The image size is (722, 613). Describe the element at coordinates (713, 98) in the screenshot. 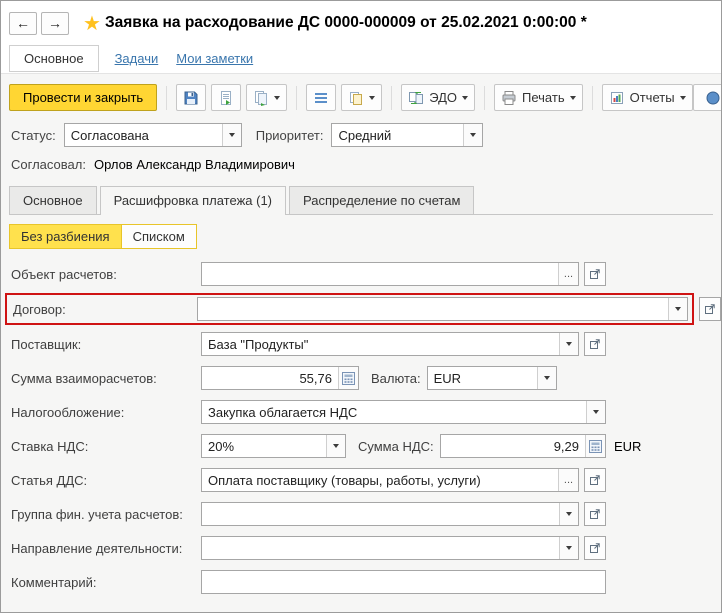

I see `more-commands-icon` at that location.